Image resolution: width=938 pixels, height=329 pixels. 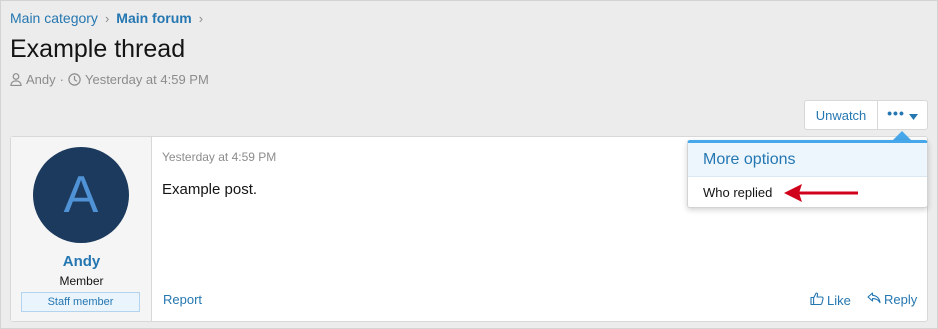 I want to click on report-link: Report, so click(x=182, y=299).